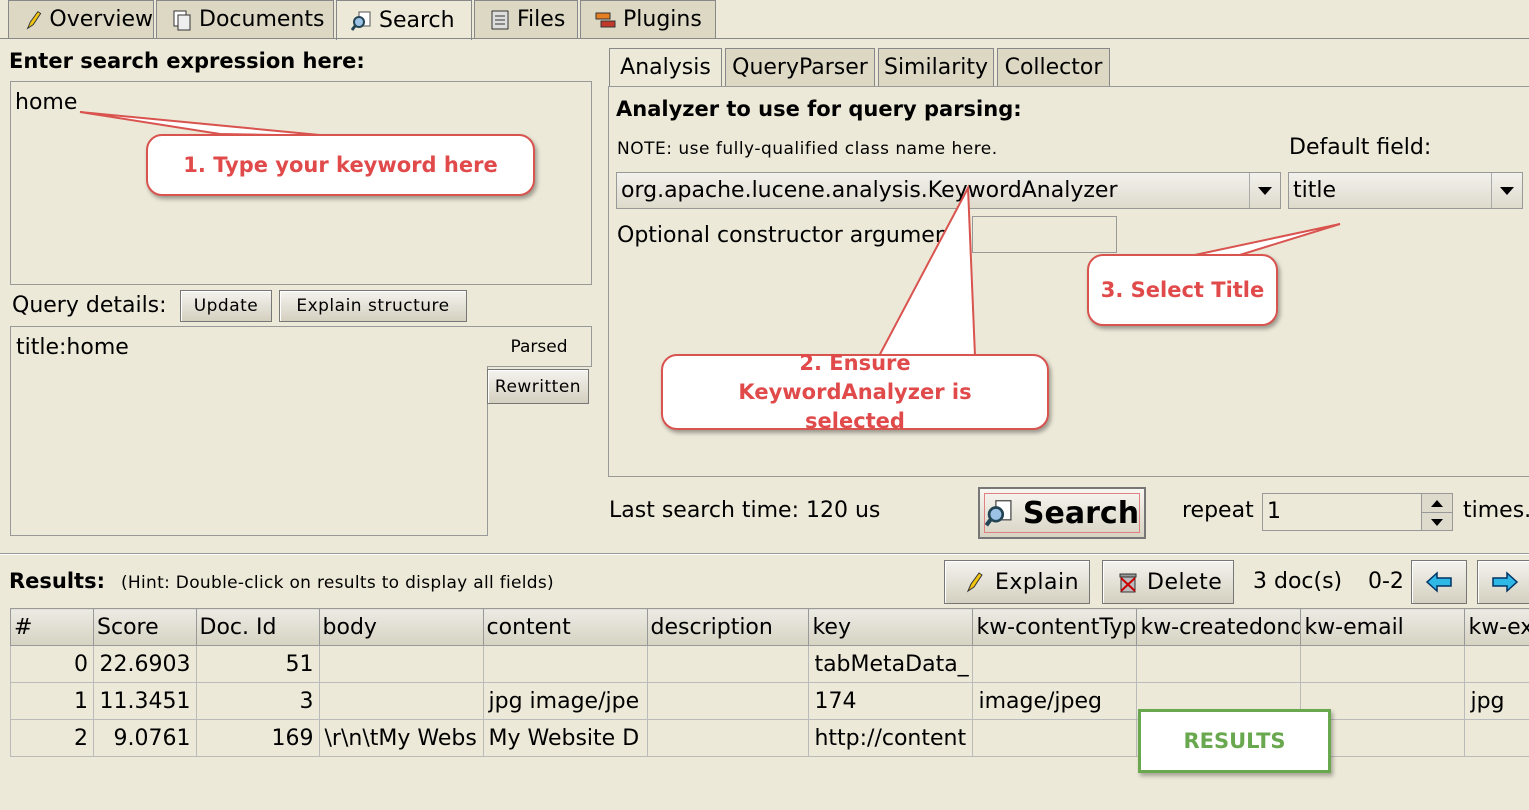  I want to click on column-header: Doc. Id, so click(257, 627).